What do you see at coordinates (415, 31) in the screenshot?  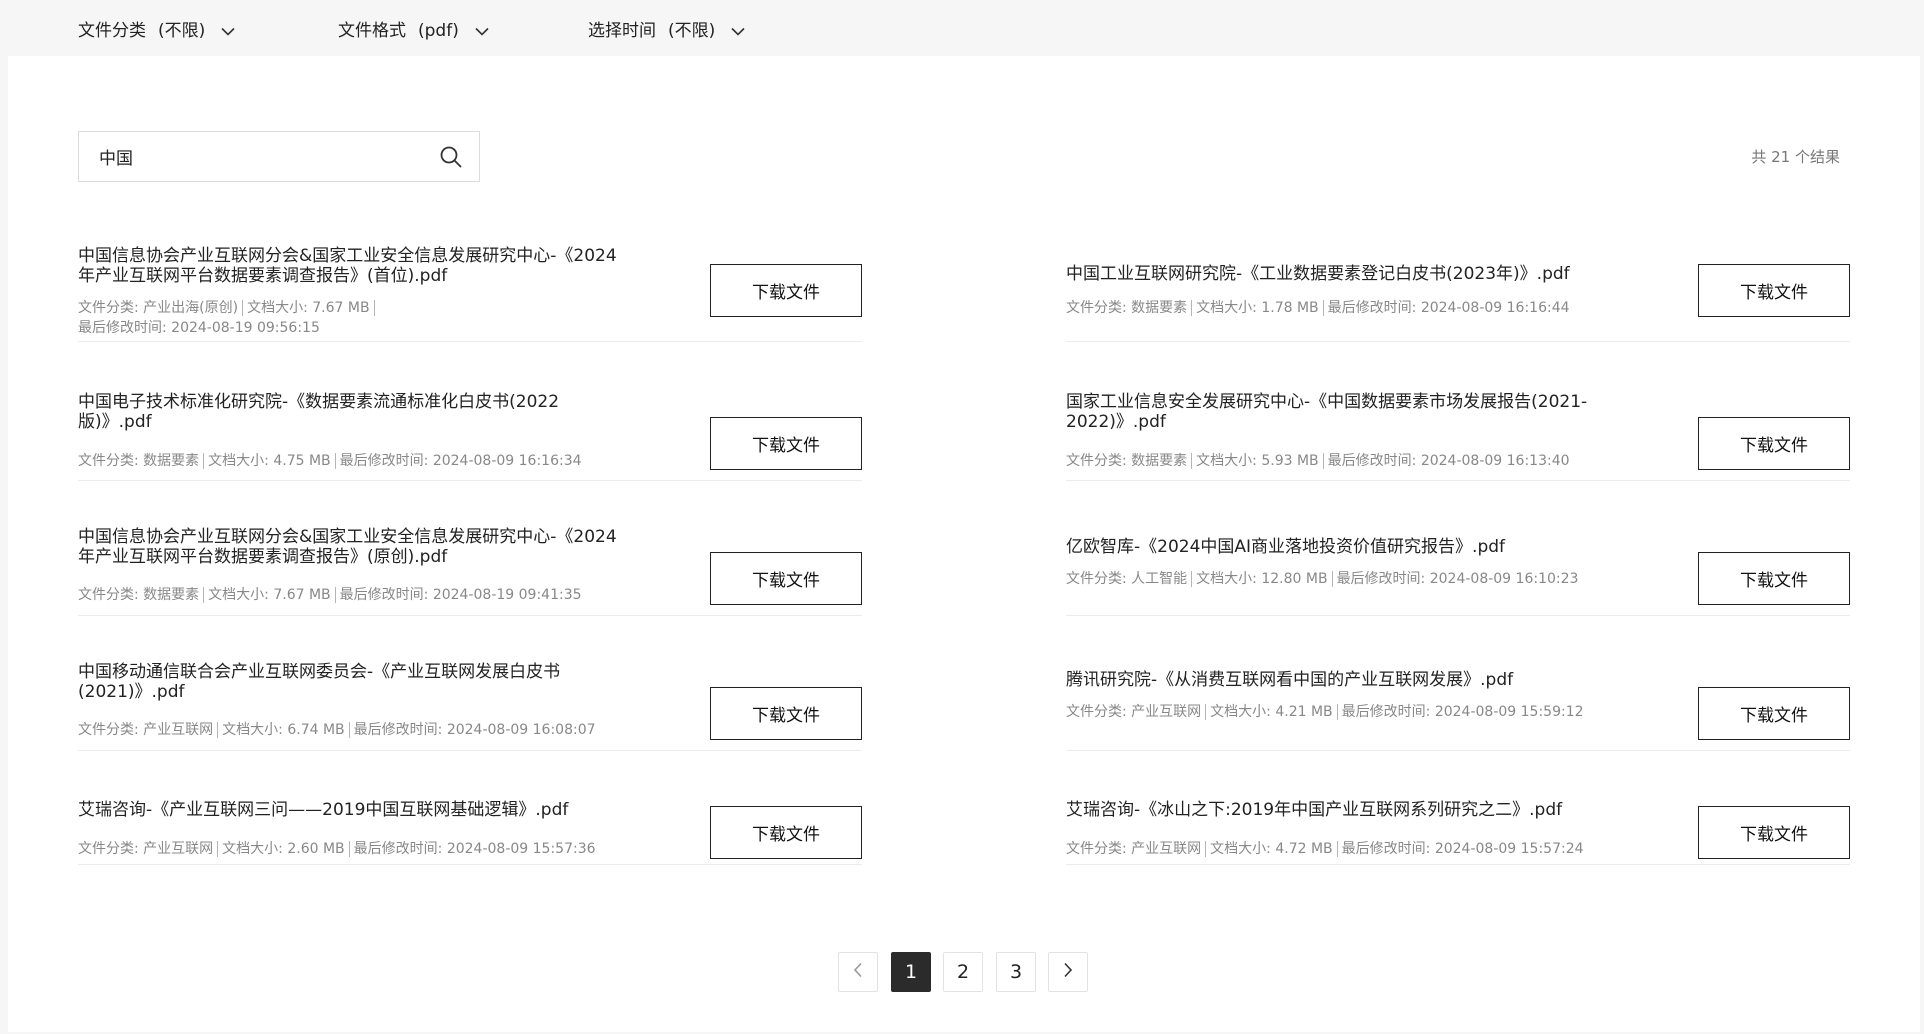 I see `filter-format: 文件格式 (pdf)` at bounding box center [415, 31].